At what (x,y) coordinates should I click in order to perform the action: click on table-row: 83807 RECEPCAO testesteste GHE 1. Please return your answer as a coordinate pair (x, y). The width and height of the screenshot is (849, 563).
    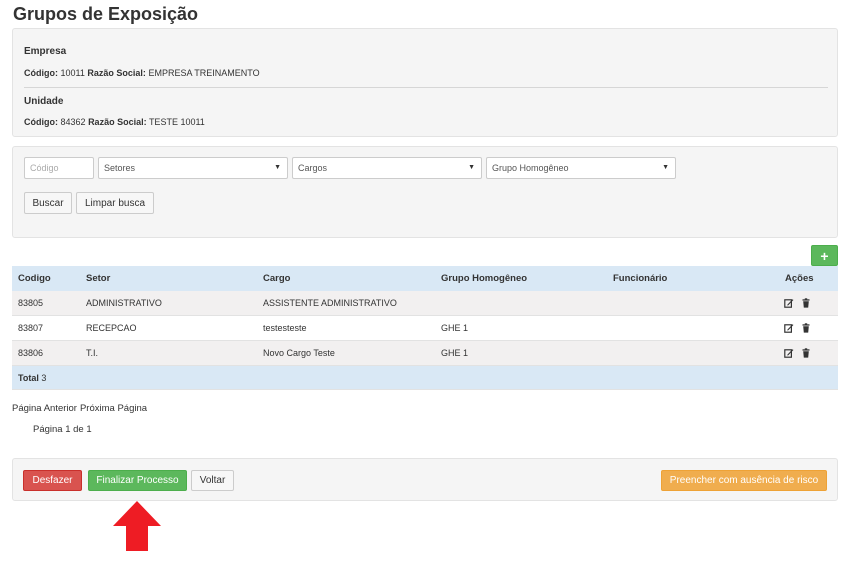
    Looking at the image, I should click on (425, 328).